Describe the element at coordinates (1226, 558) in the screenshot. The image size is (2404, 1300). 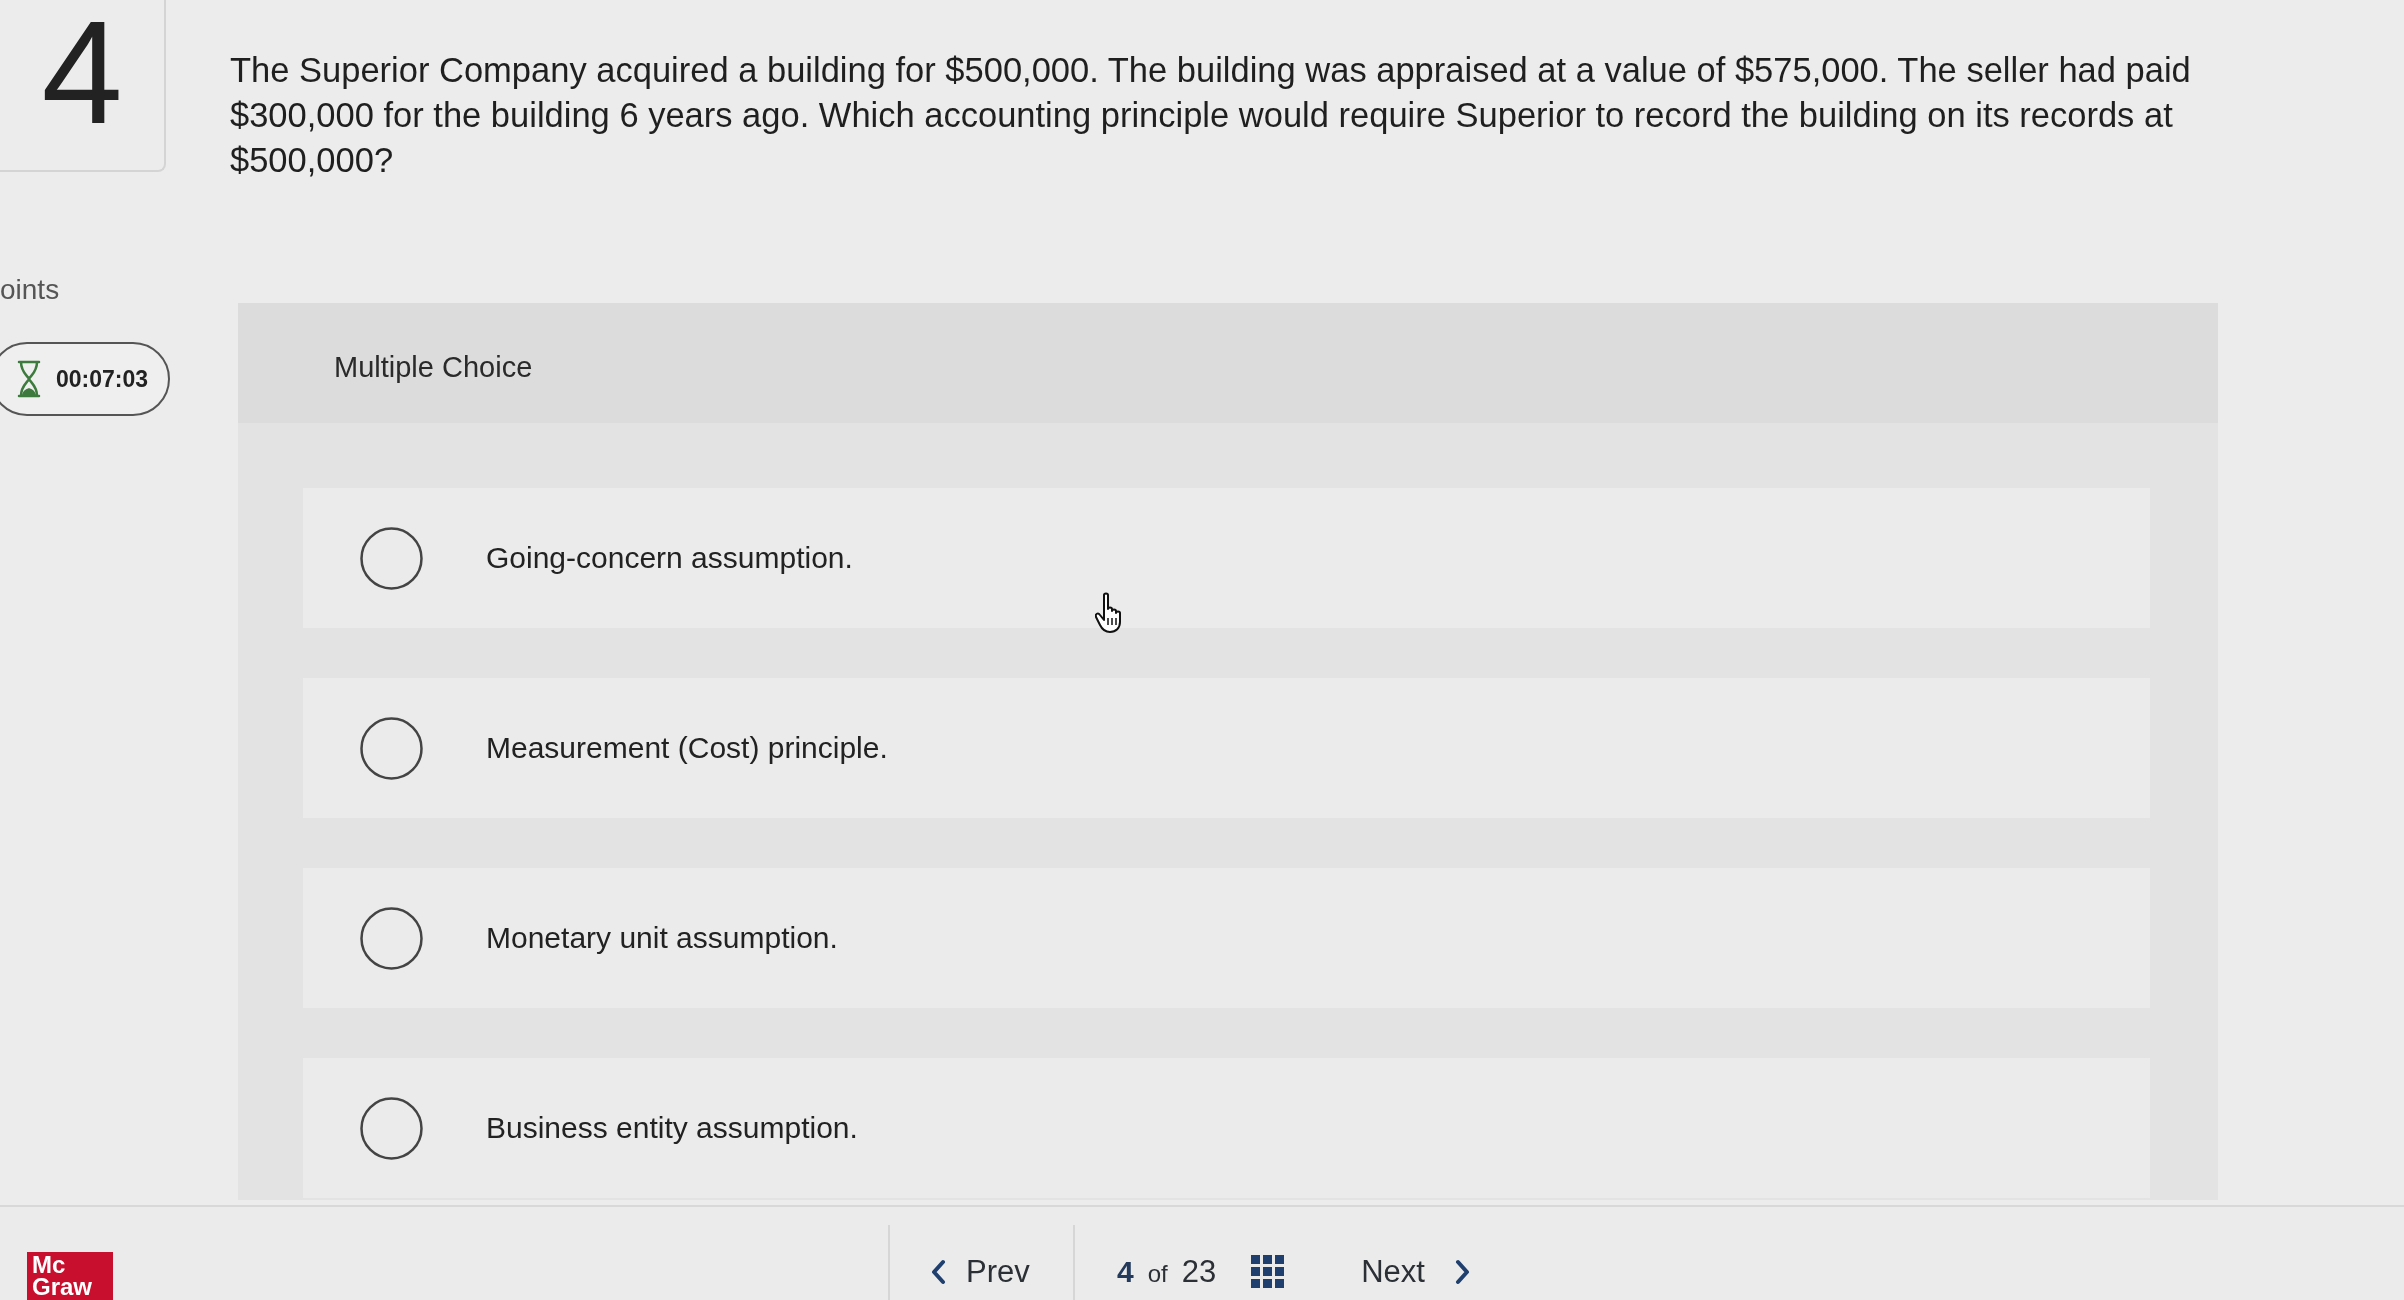
I see `answer-option: Going-concern assumption.` at that location.